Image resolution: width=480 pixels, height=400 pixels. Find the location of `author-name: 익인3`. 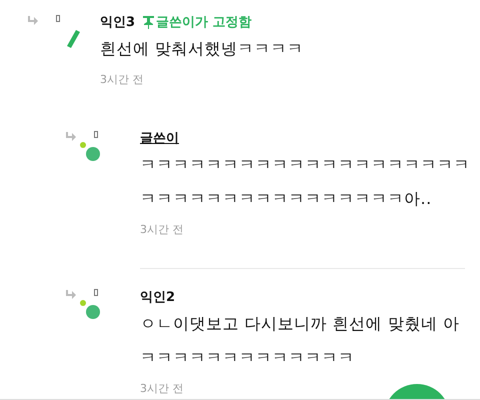

author-name: 익인3 is located at coordinates (118, 22).